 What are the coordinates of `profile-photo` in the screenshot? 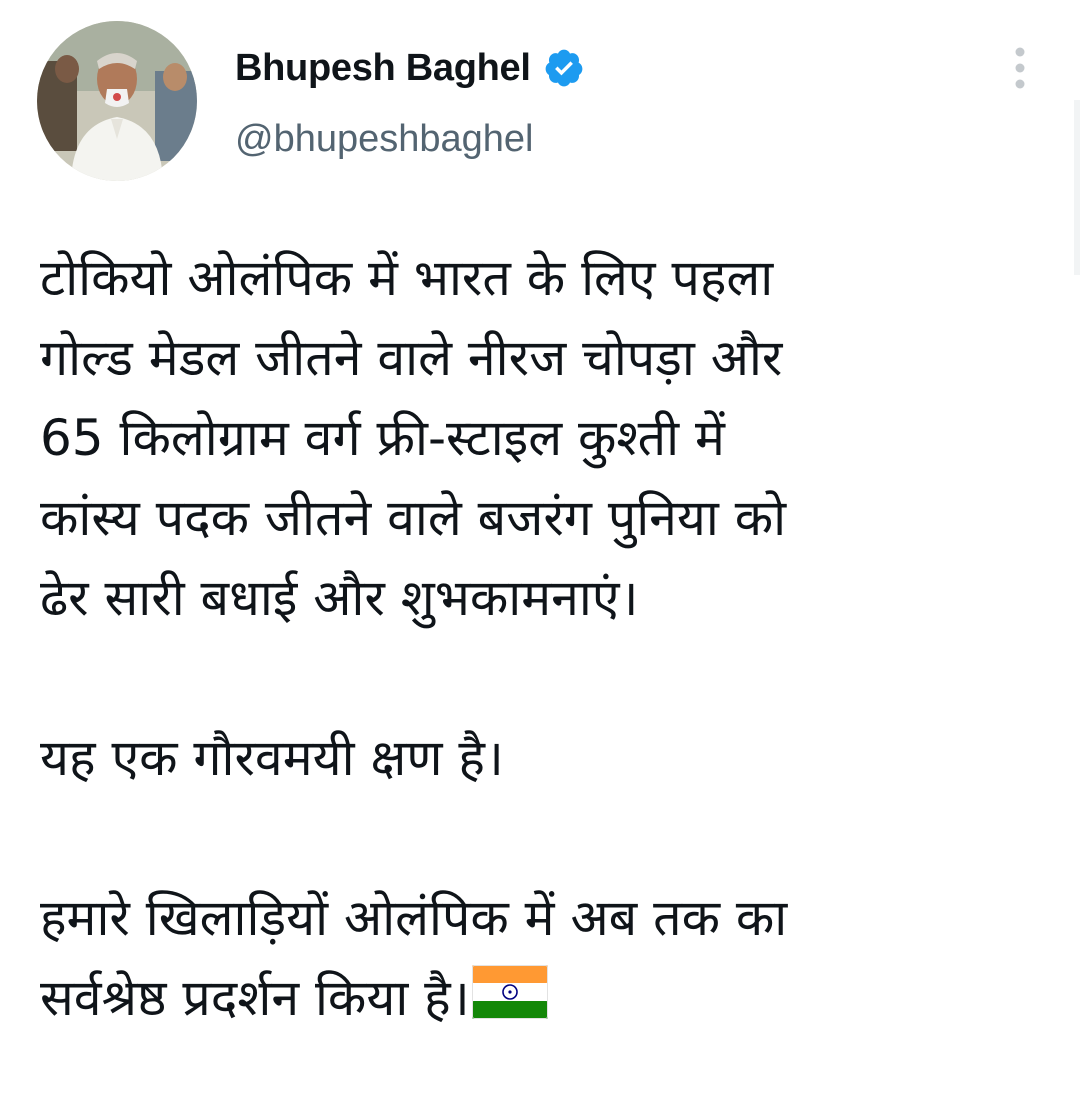 It's located at (117, 101).